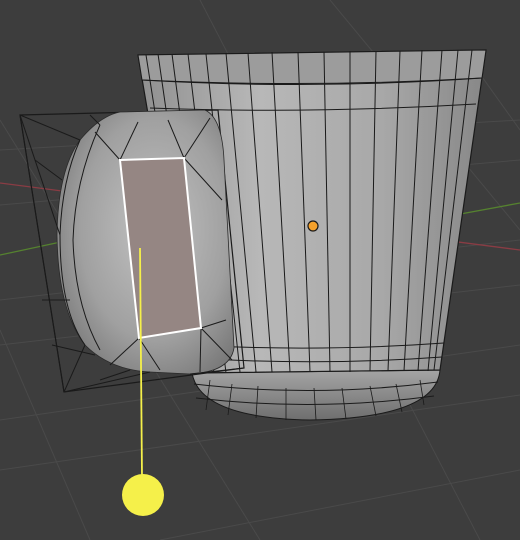 This screenshot has width=520, height=540. I want to click on proportional-edit-circle, so click(143, 495).